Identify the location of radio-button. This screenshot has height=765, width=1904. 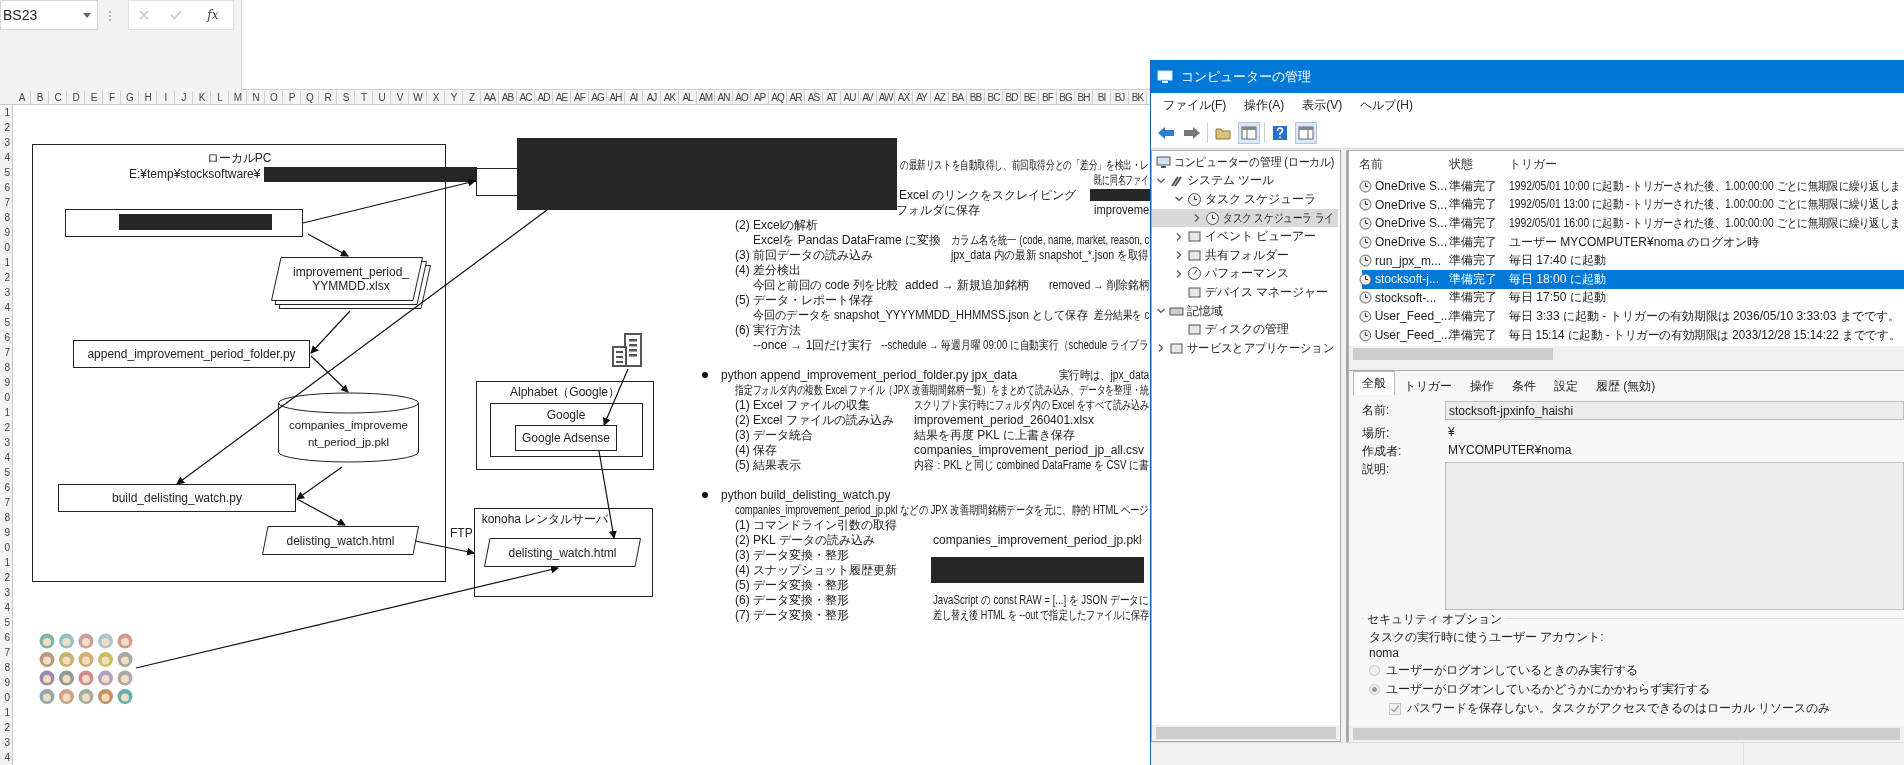
(1374, 689).